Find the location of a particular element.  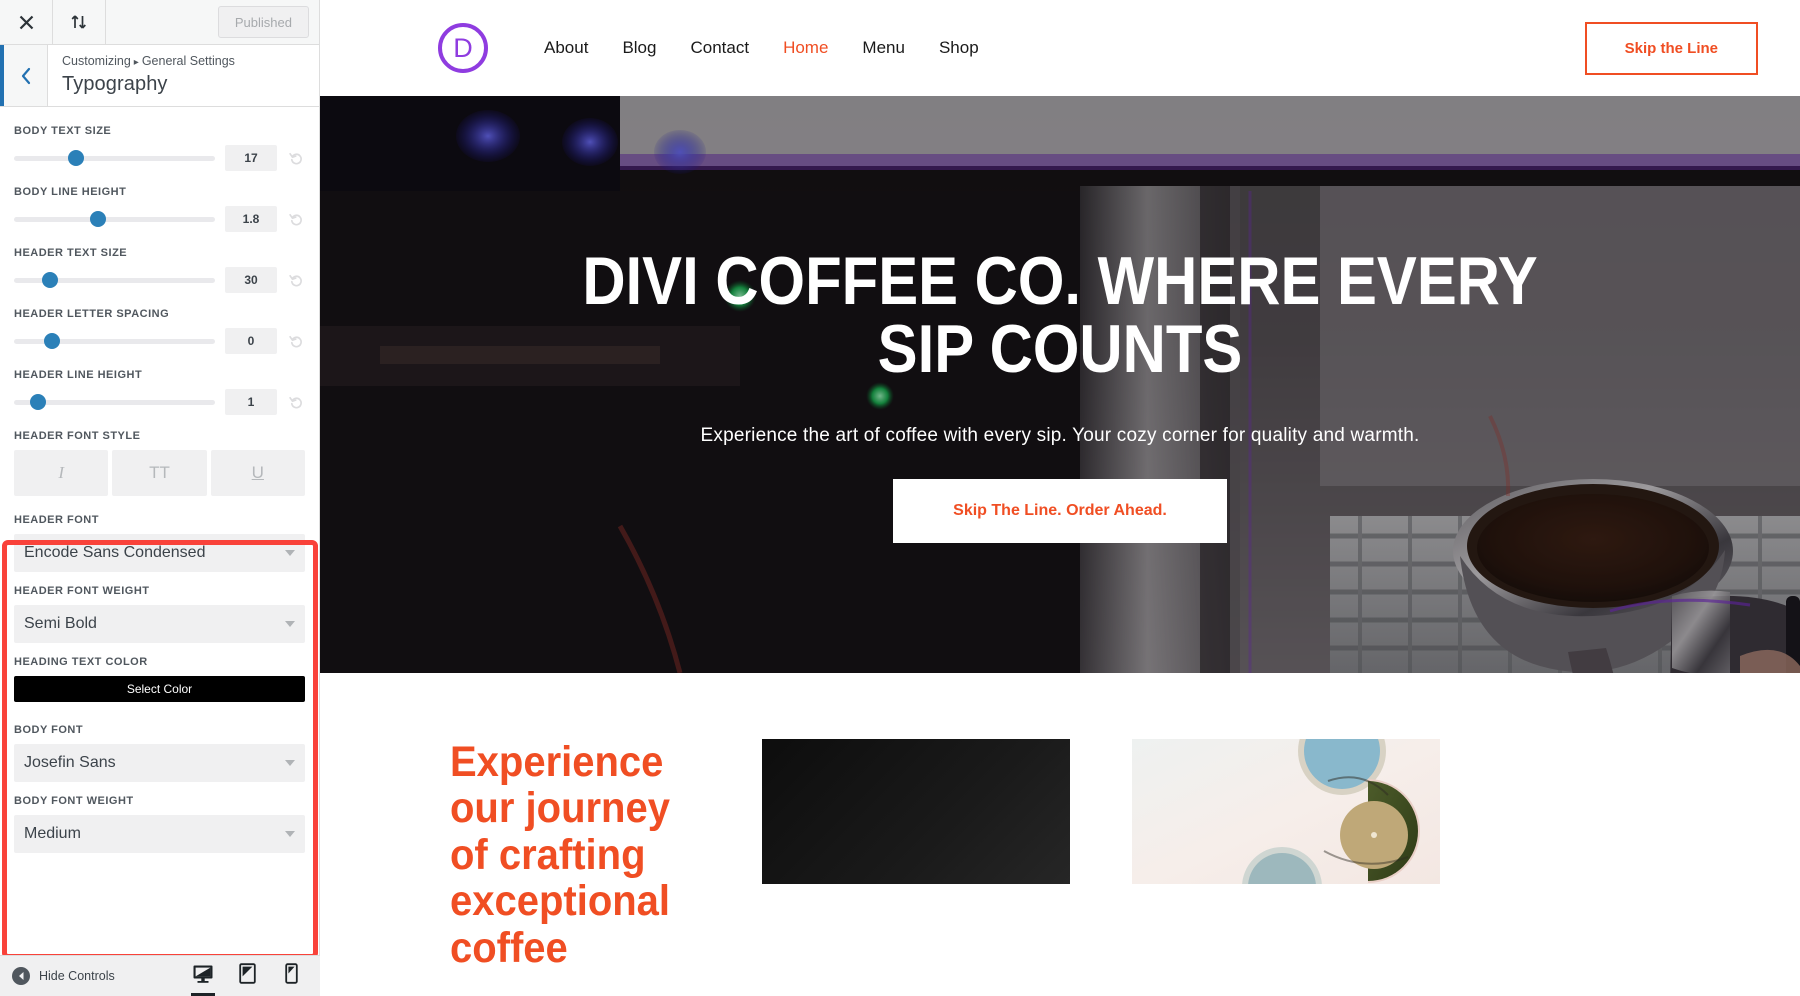

nav-link-contact: Contact is located at coordinates (719, 48).